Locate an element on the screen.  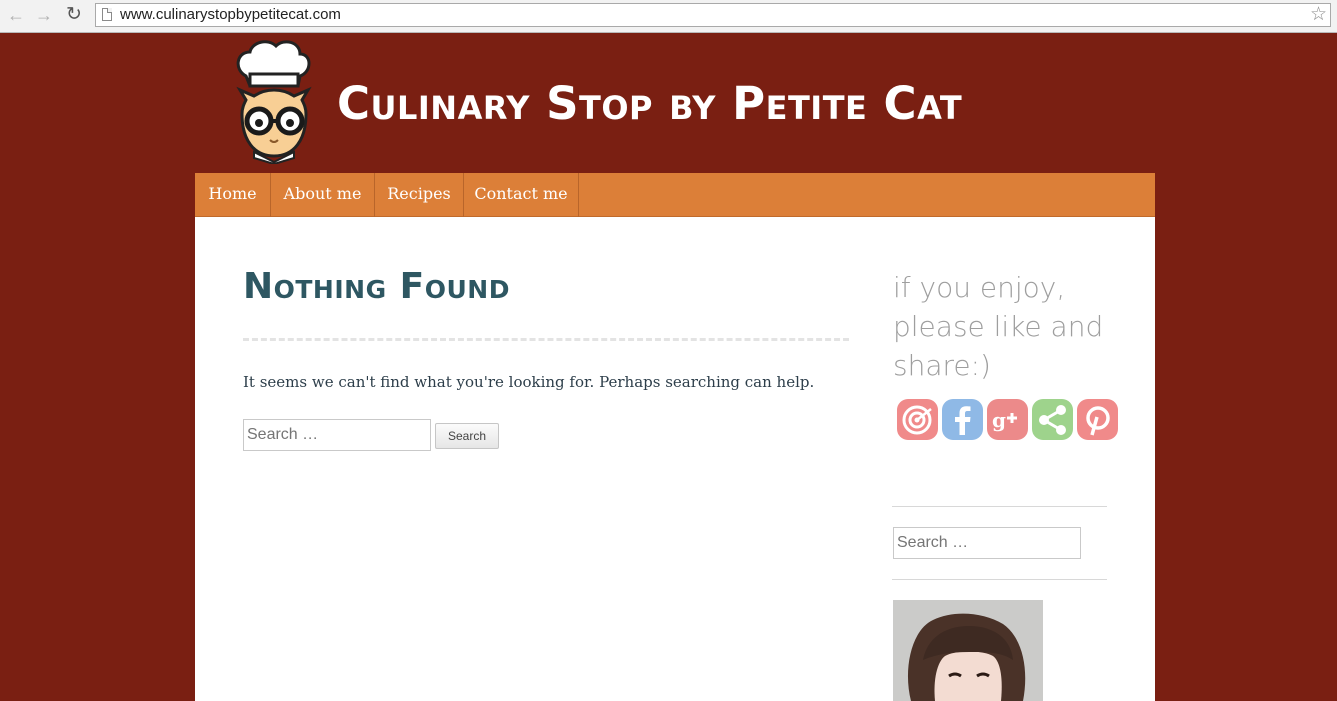
page-title: Nothing Found is located at coordinates (376, 286).